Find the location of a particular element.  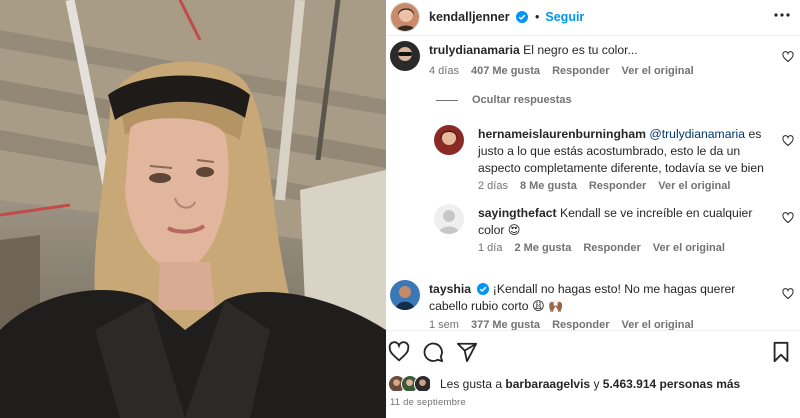

reply-time: 1 día is located at coordinates (490, 248).